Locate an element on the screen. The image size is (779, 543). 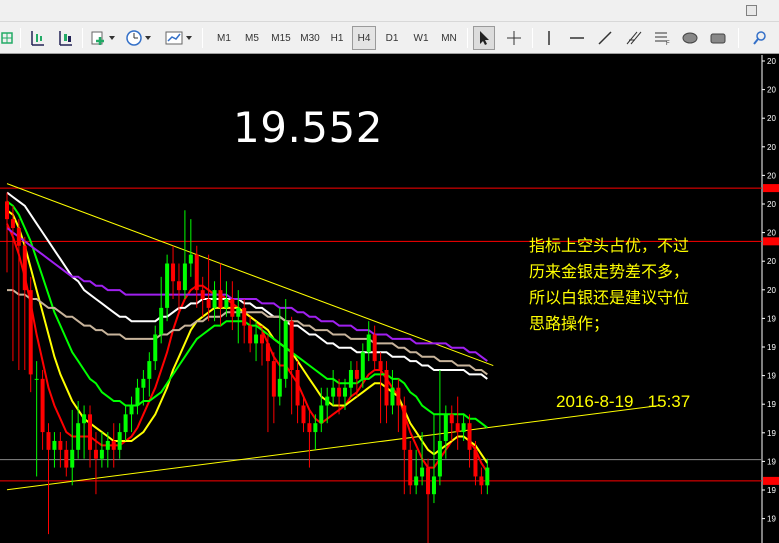
periodicity-clock-icon is located at coordinates (139, 38).